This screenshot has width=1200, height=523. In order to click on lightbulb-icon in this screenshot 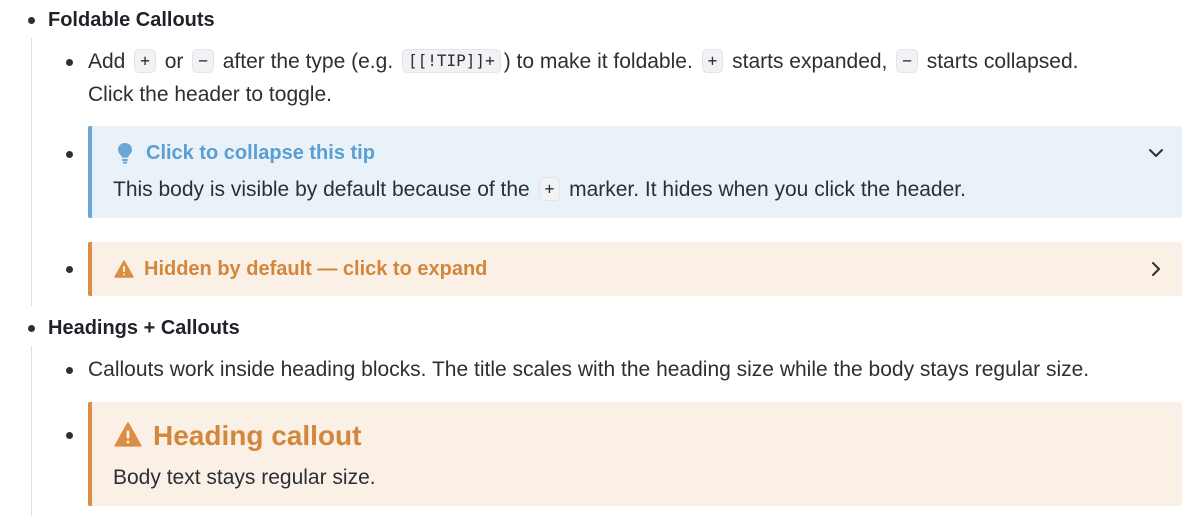, I will do `click(125, 153)`.